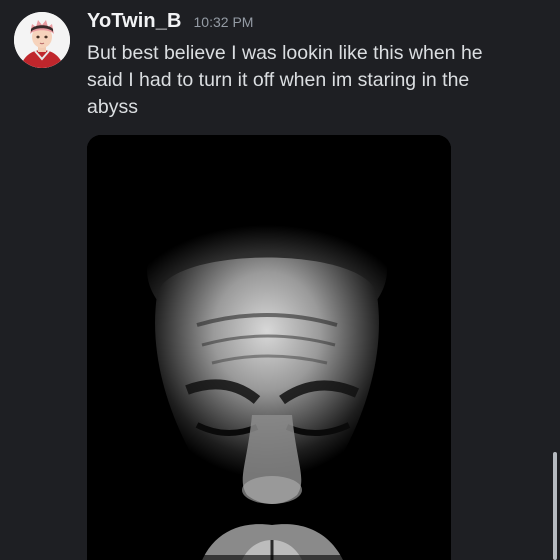  I want to click on username: YoTwin_B, so click(134, 21).